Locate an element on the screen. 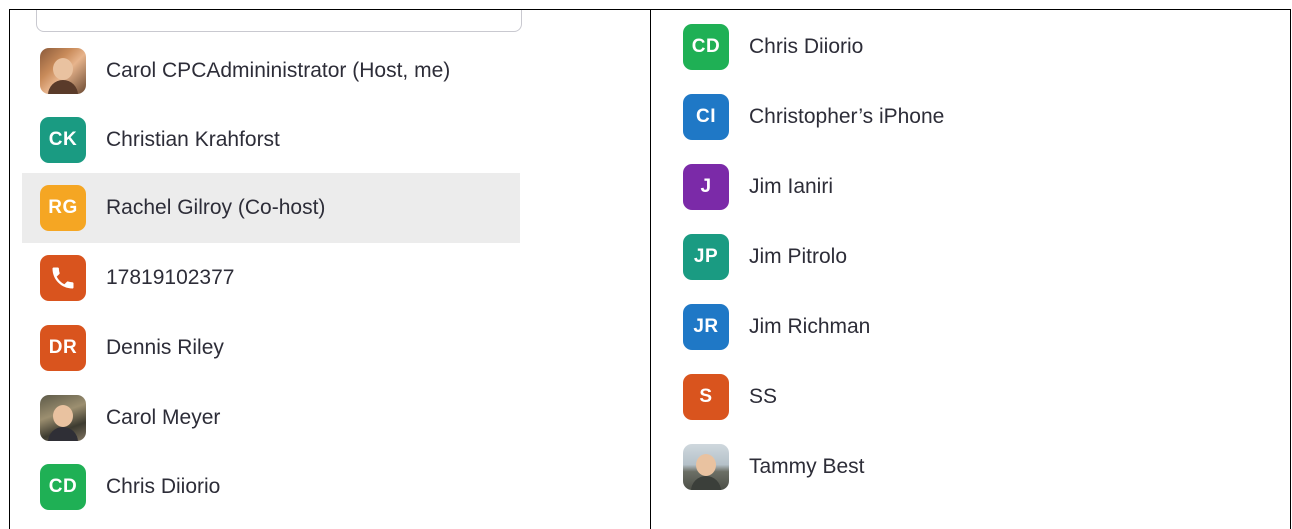 Image resolution: width=1292 pixels, height=529 pixels. participant-row-tammy-best: Tammy Best is located at coordinates (971, 467).